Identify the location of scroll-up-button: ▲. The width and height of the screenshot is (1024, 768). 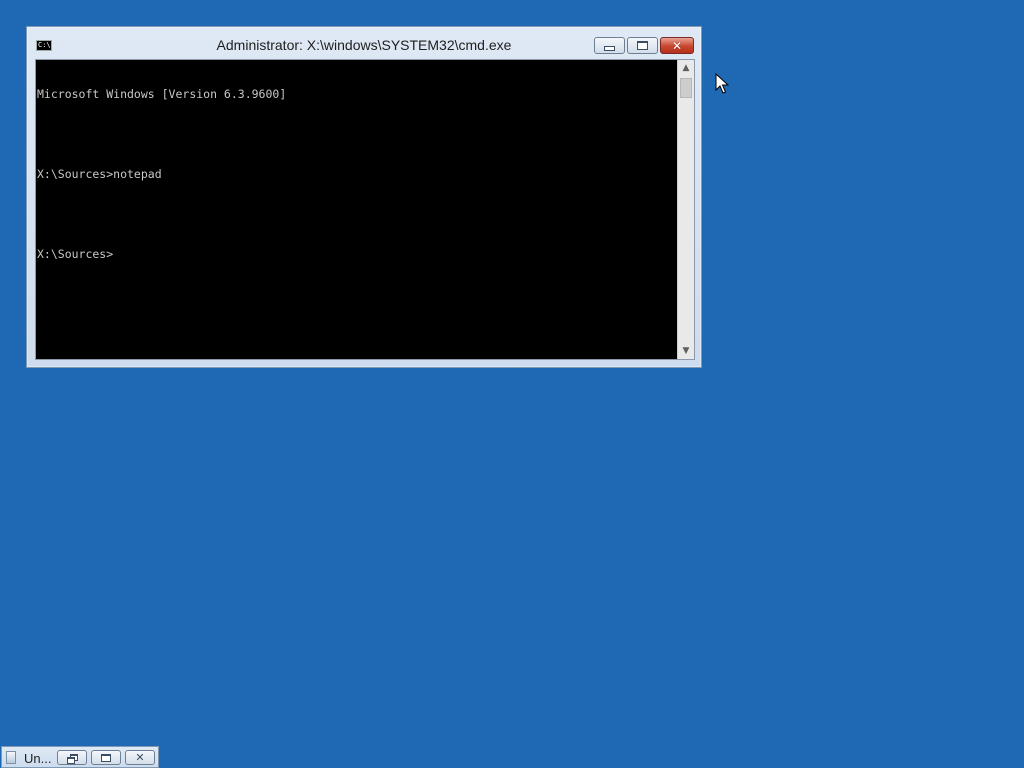
(686, 68).